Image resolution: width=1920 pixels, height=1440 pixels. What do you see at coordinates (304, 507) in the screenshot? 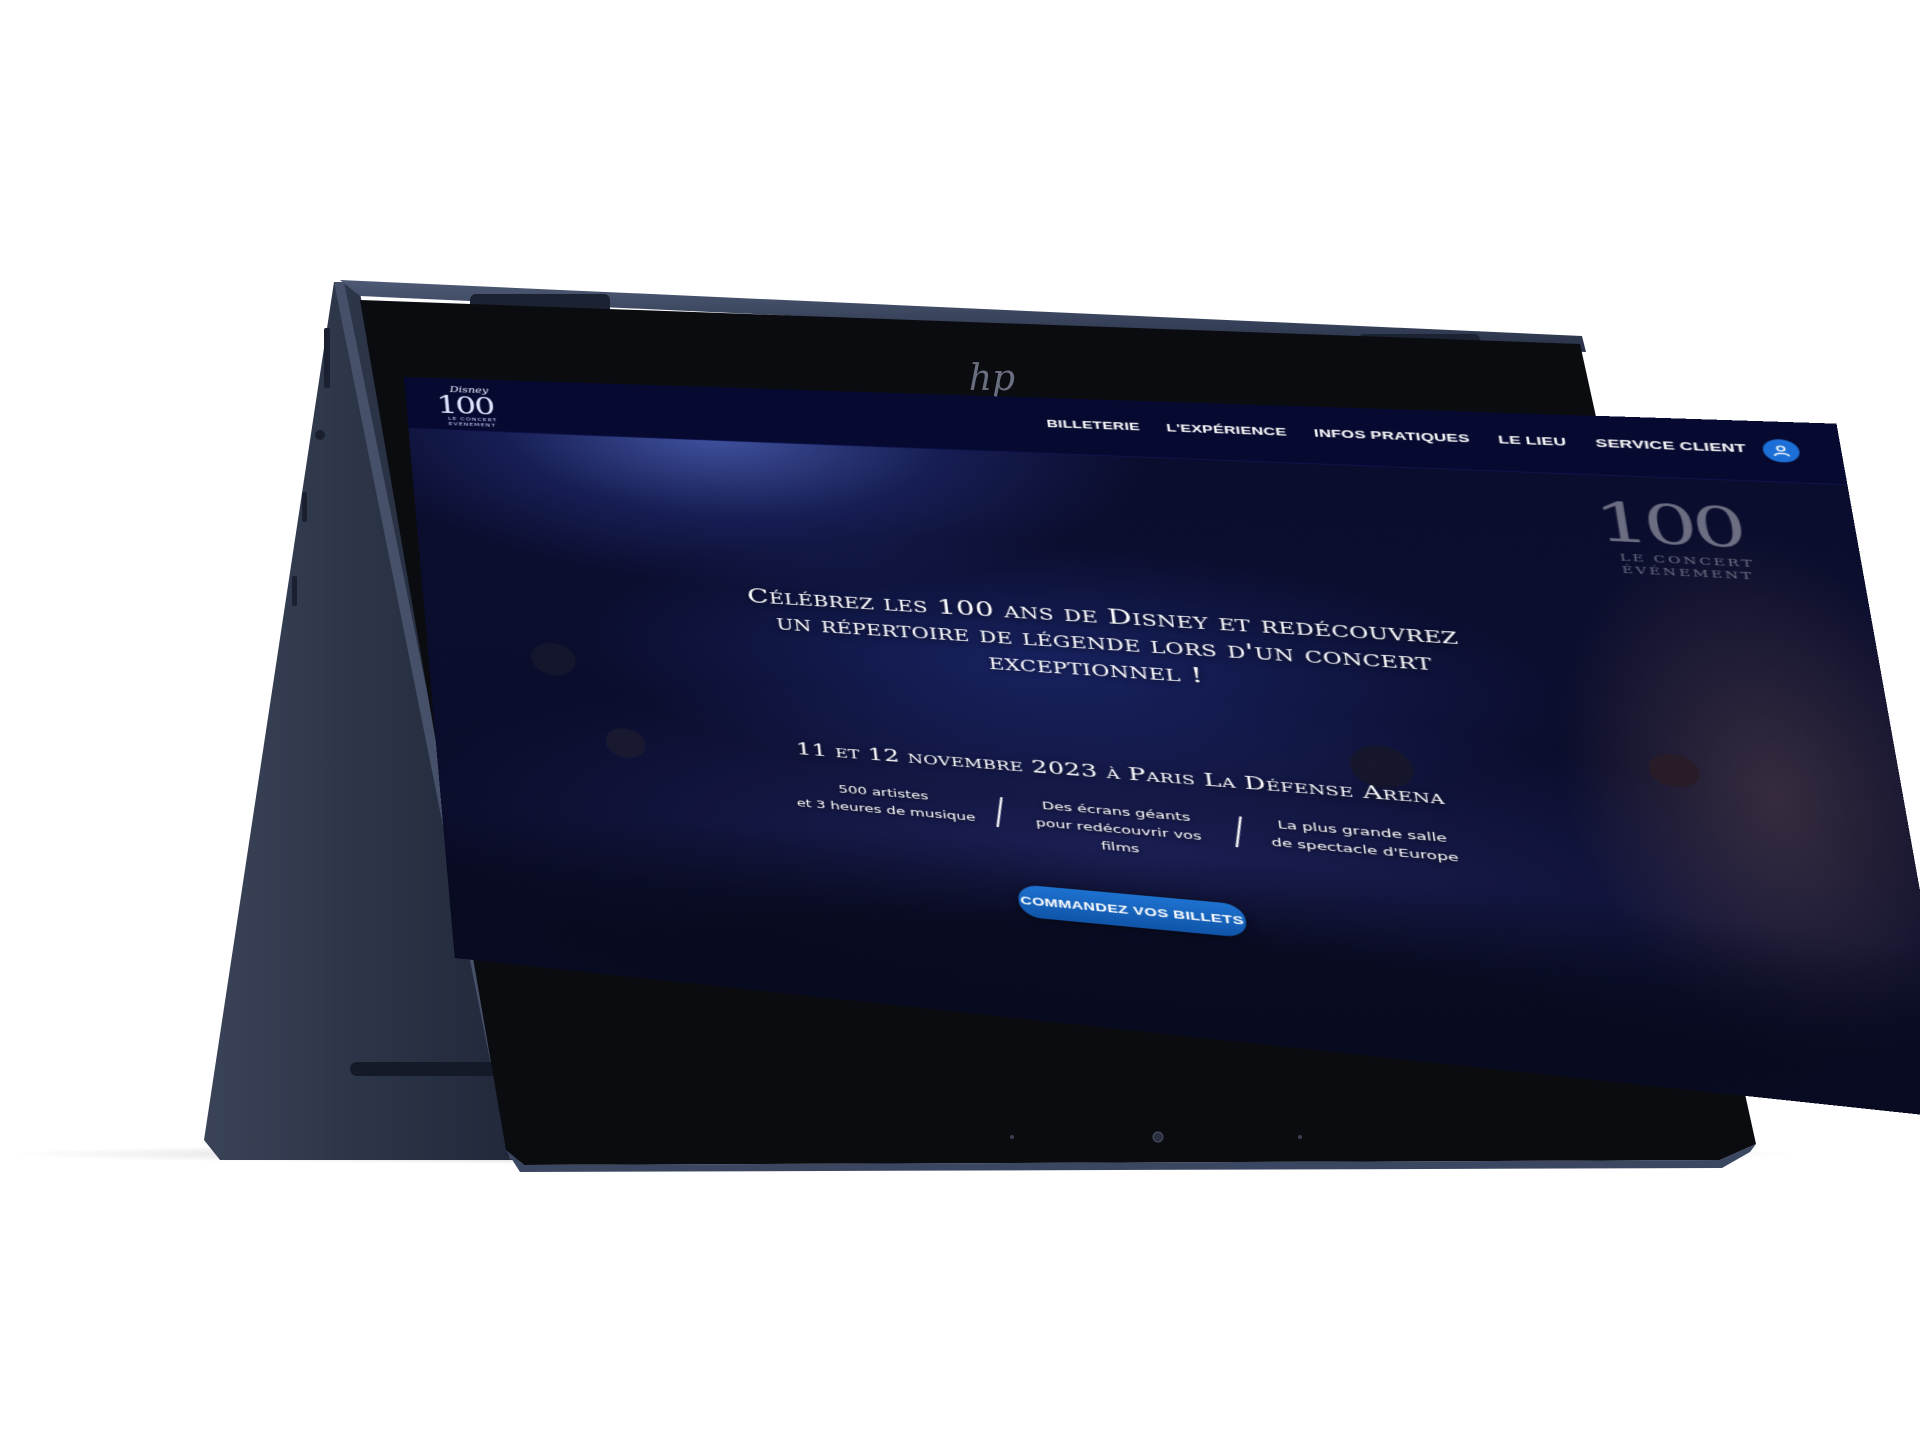
I see `side-button` at bounding box center [304, 507].